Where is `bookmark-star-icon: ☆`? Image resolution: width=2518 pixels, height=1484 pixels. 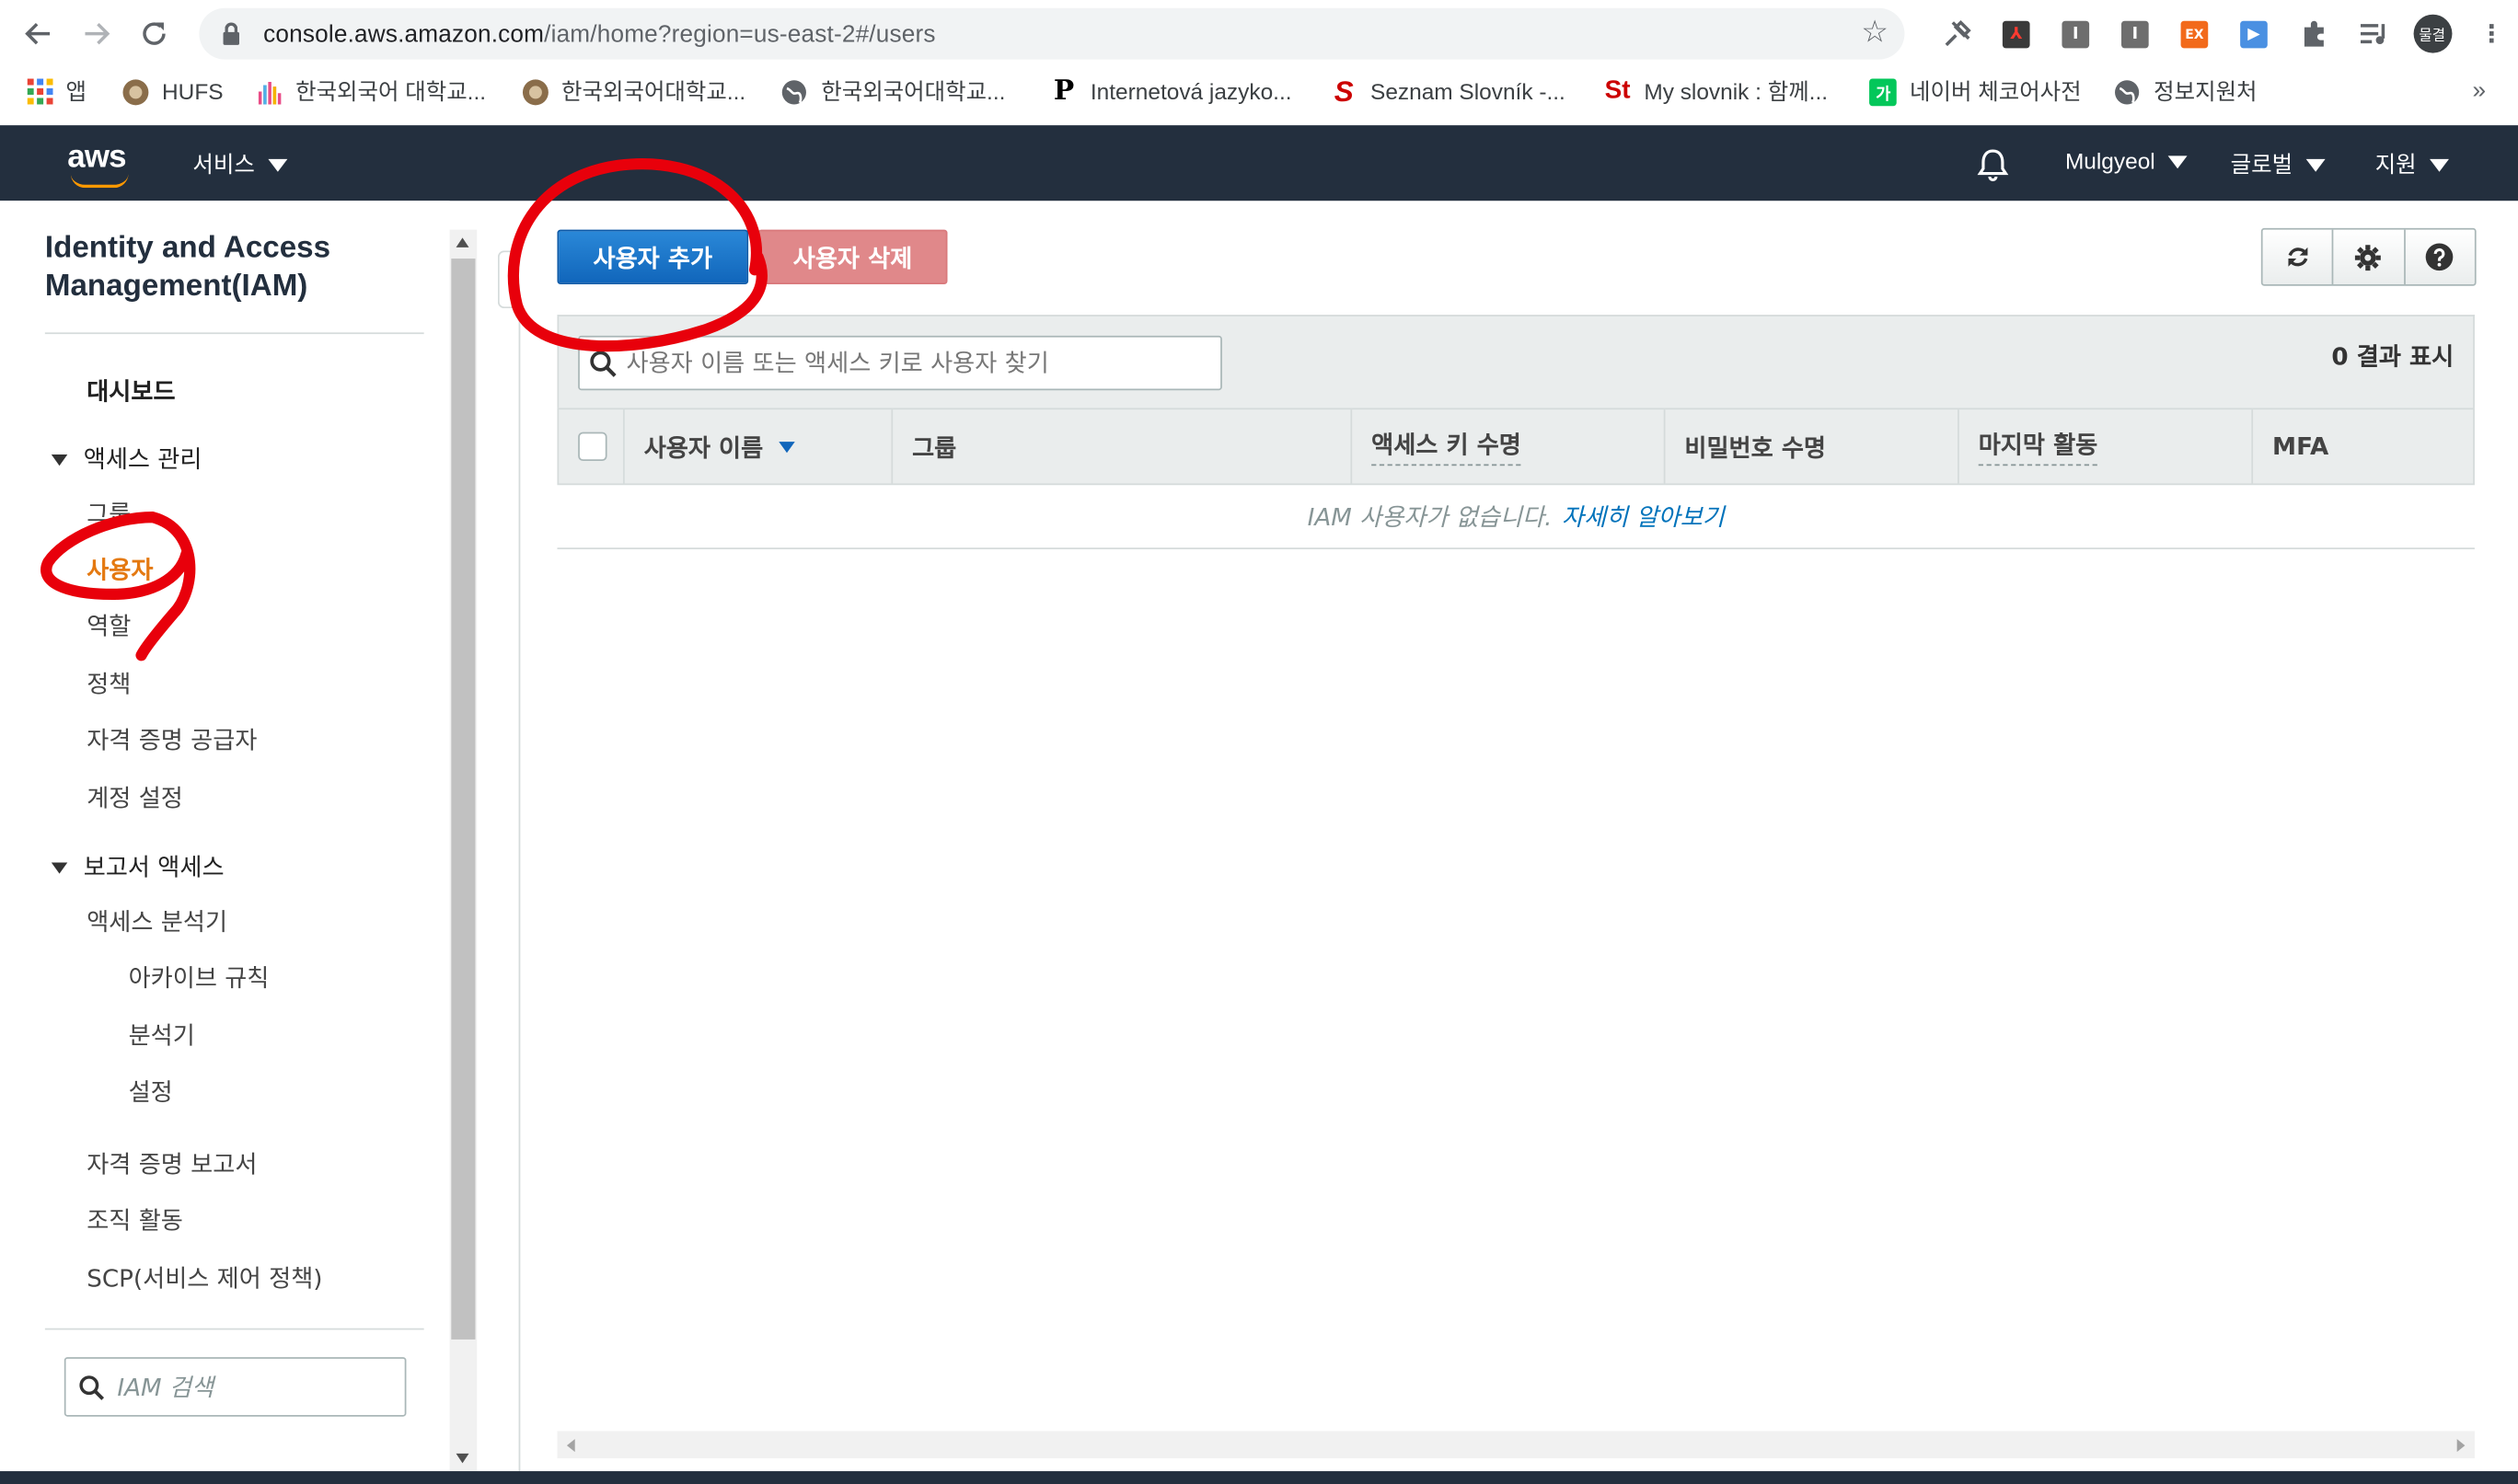 bookmark-star-icon: ☆ is located at coordinates (1874, 32).